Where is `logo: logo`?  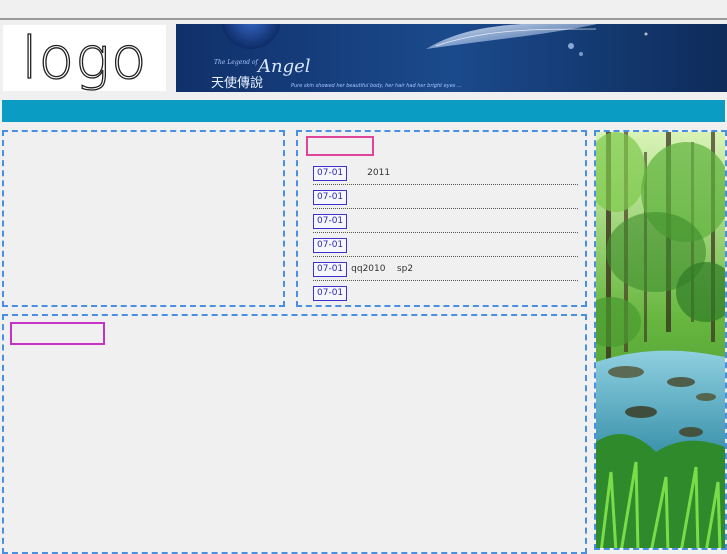 logo: logo is located at coordinates (84, 58).